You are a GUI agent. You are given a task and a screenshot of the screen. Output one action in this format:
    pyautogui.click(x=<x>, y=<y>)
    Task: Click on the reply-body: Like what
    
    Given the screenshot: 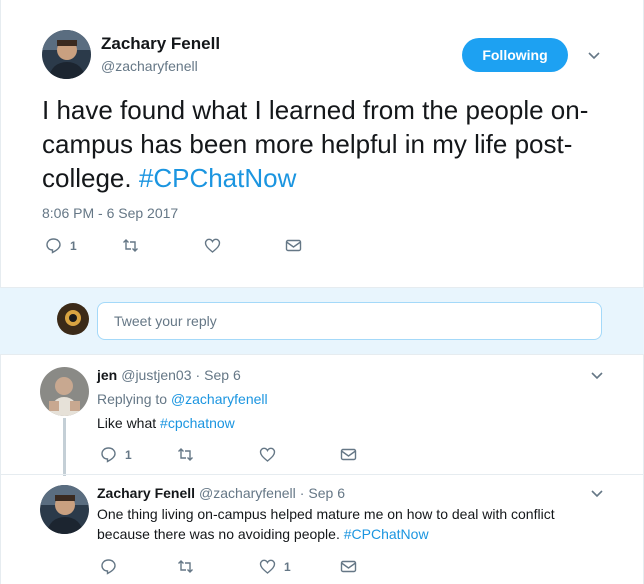 What is the action you would take?
    pyautogui.click(x=127, y=423)
    